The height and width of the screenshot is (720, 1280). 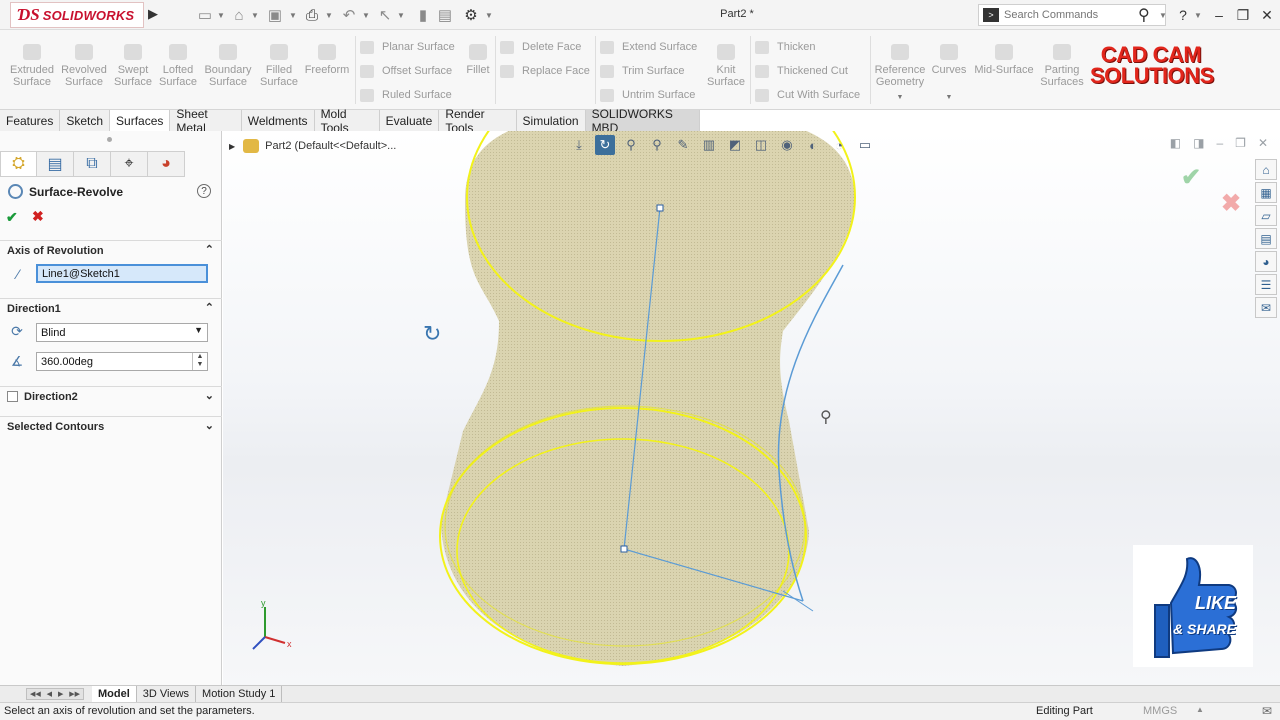 What do you see at coordinates (1266, 192) in the screenshot?
I see `design-library-icon: ▦` at bounding box center [1266, 192].